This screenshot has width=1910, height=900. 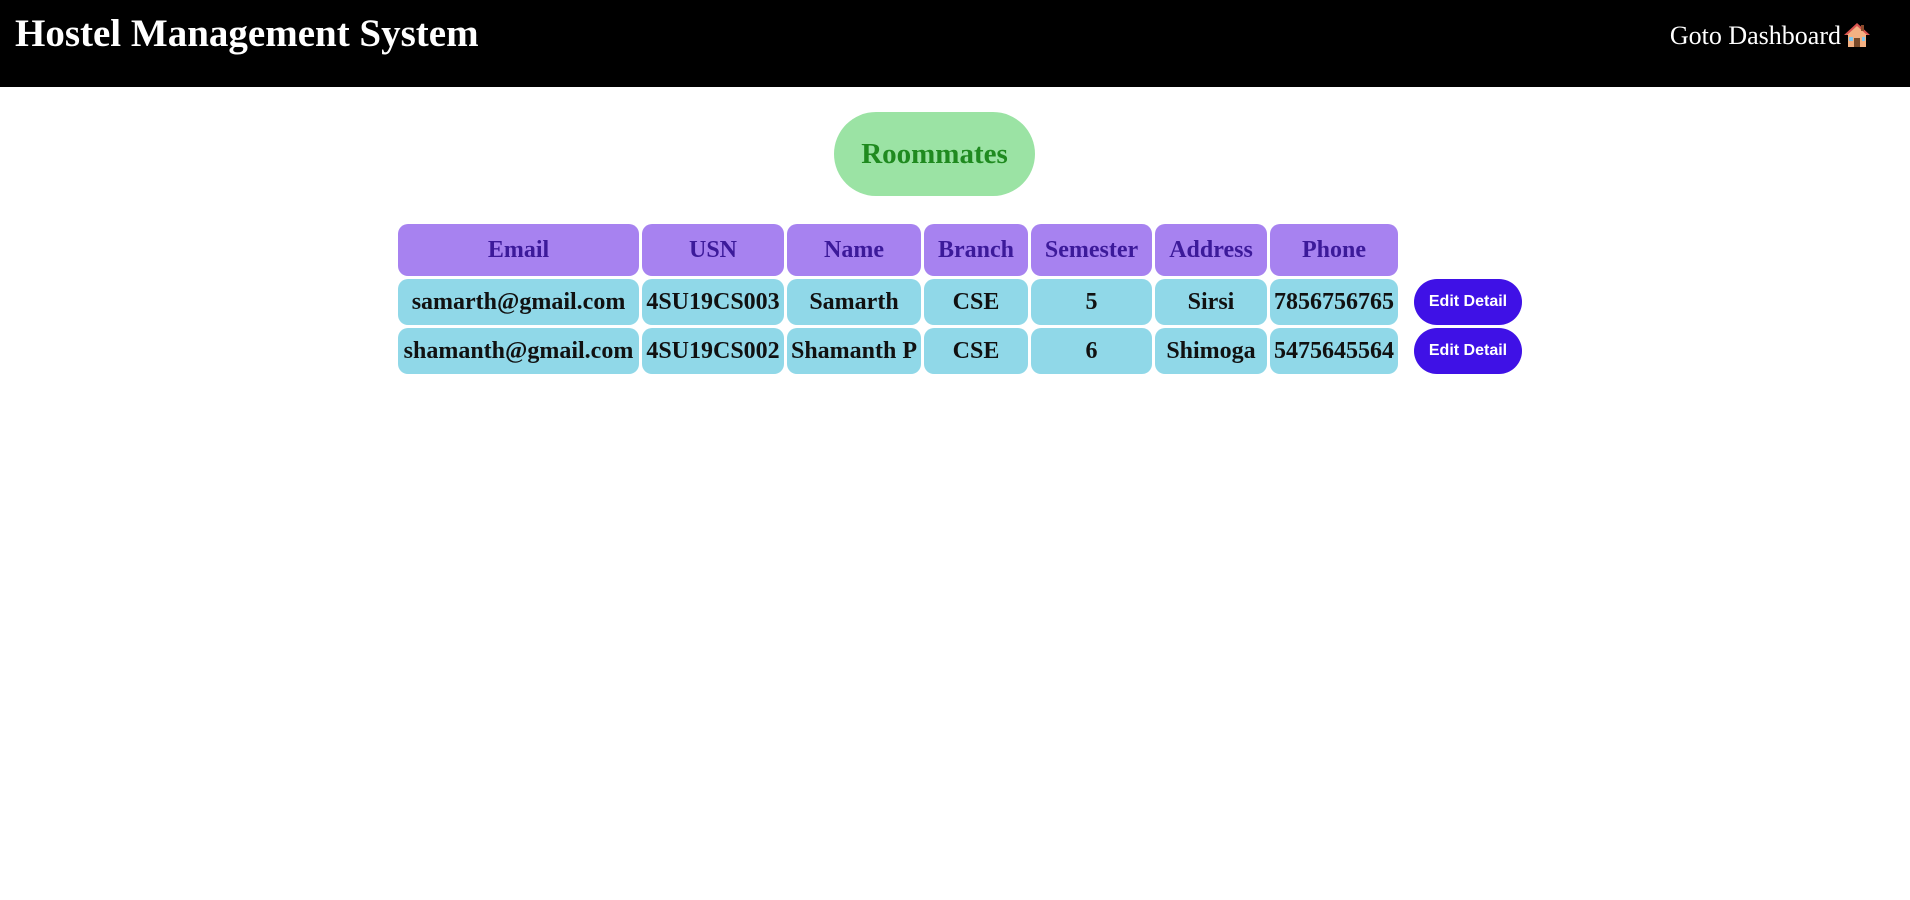 What do you see at coordinates (713, 351) in the screenshot?
I see `cell-usn: 4SU19CS002` at bounding box center [713, 351].